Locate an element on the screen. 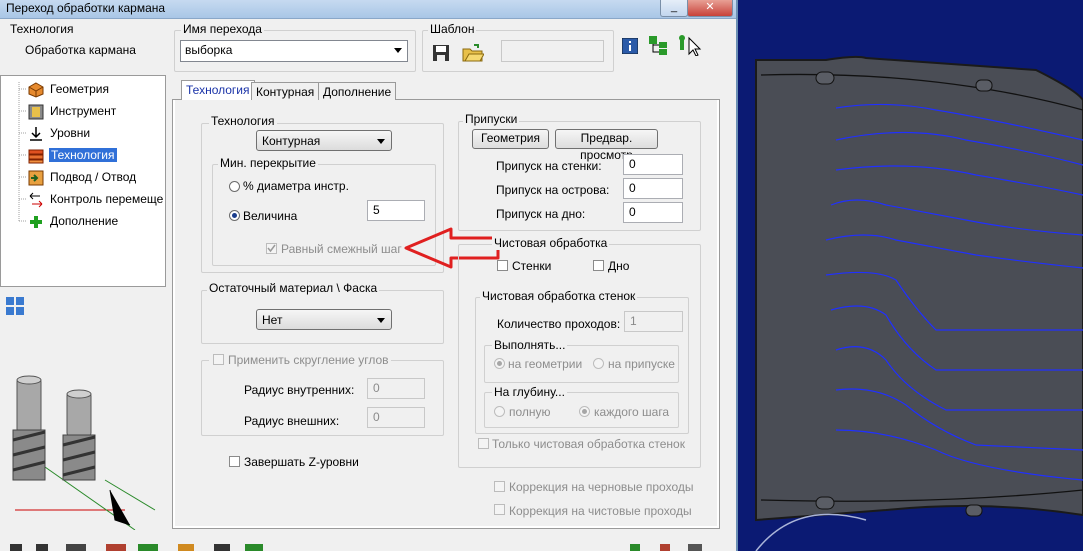  inner-radius-input: 0 is located at coordinates (396, 388).